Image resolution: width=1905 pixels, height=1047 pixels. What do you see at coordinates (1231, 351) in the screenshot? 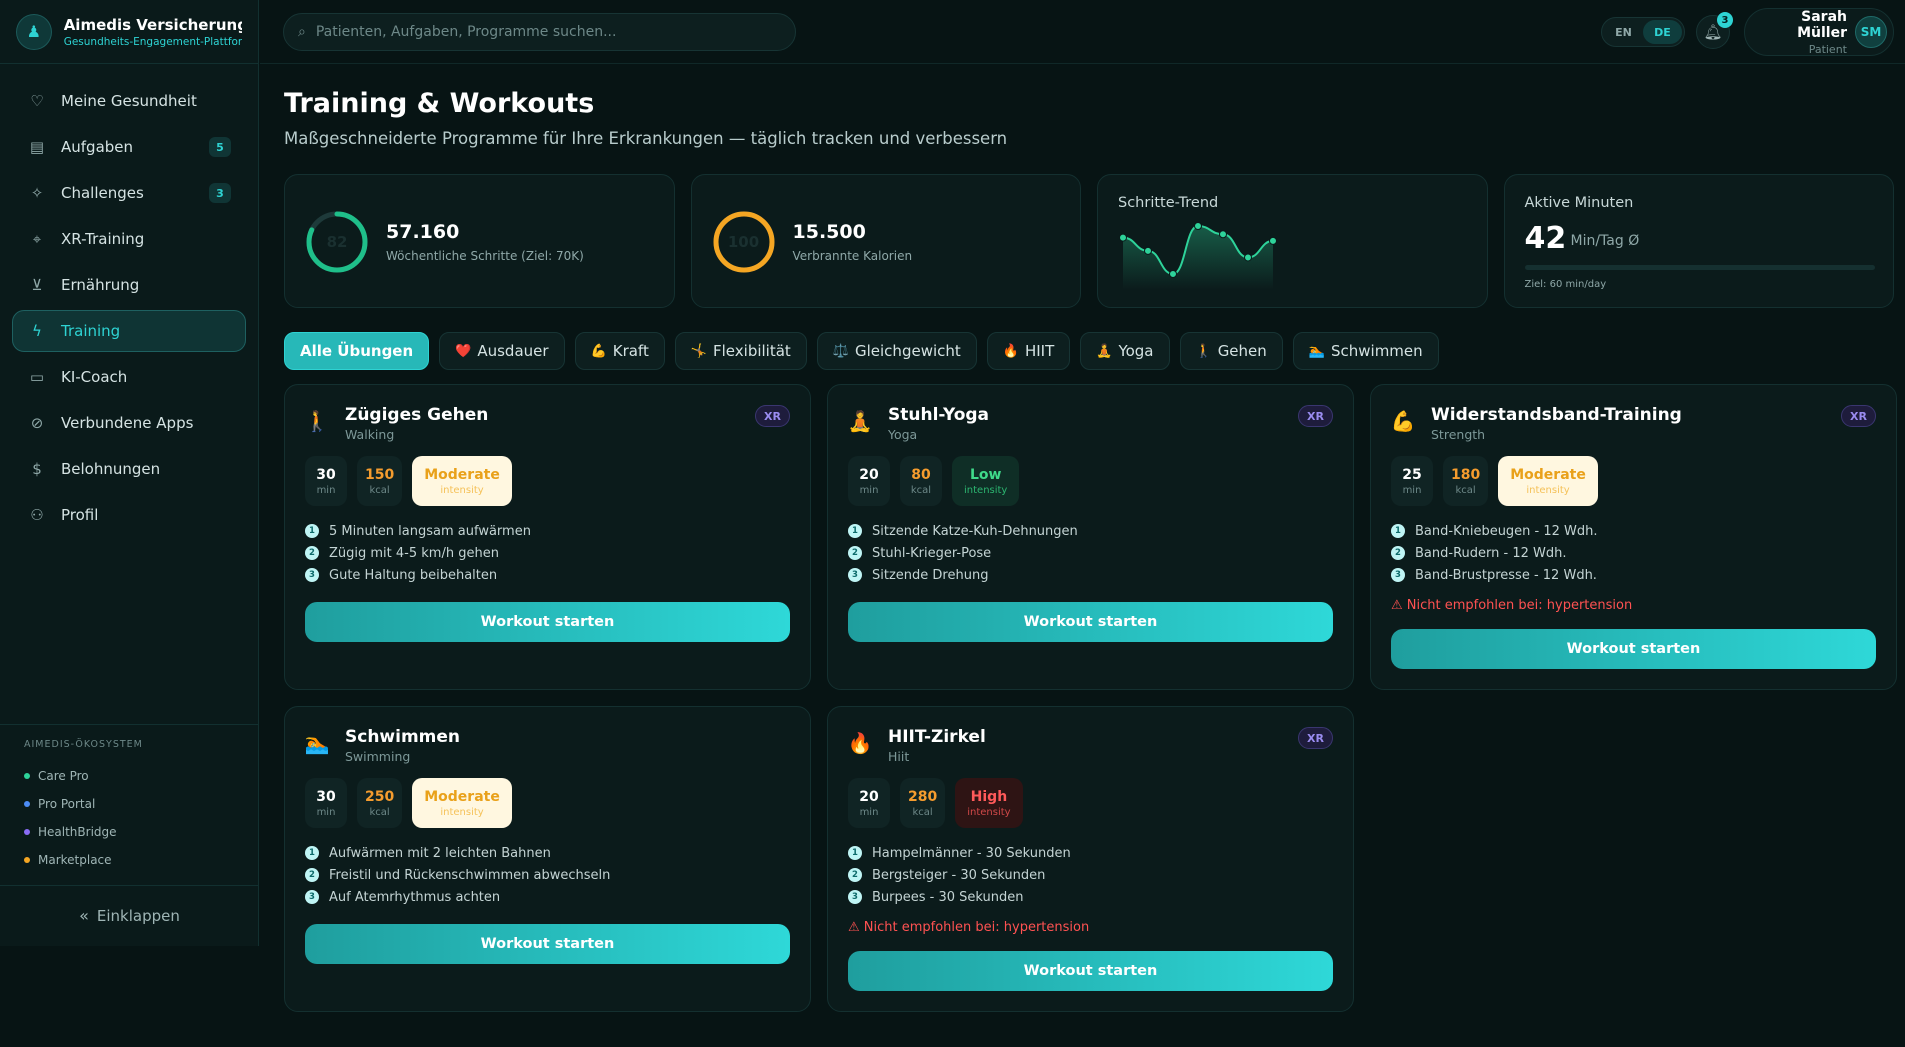
I see `filter-chip: 🚶 Gehen` at bounding box center [1231, 351].